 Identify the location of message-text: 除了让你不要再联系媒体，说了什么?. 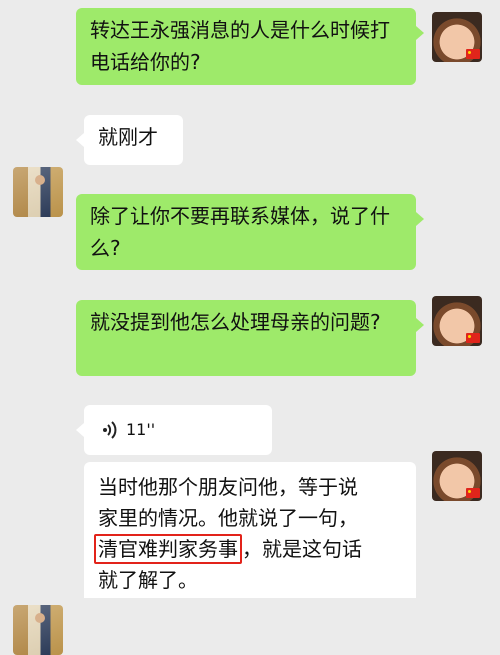
(240, 232).